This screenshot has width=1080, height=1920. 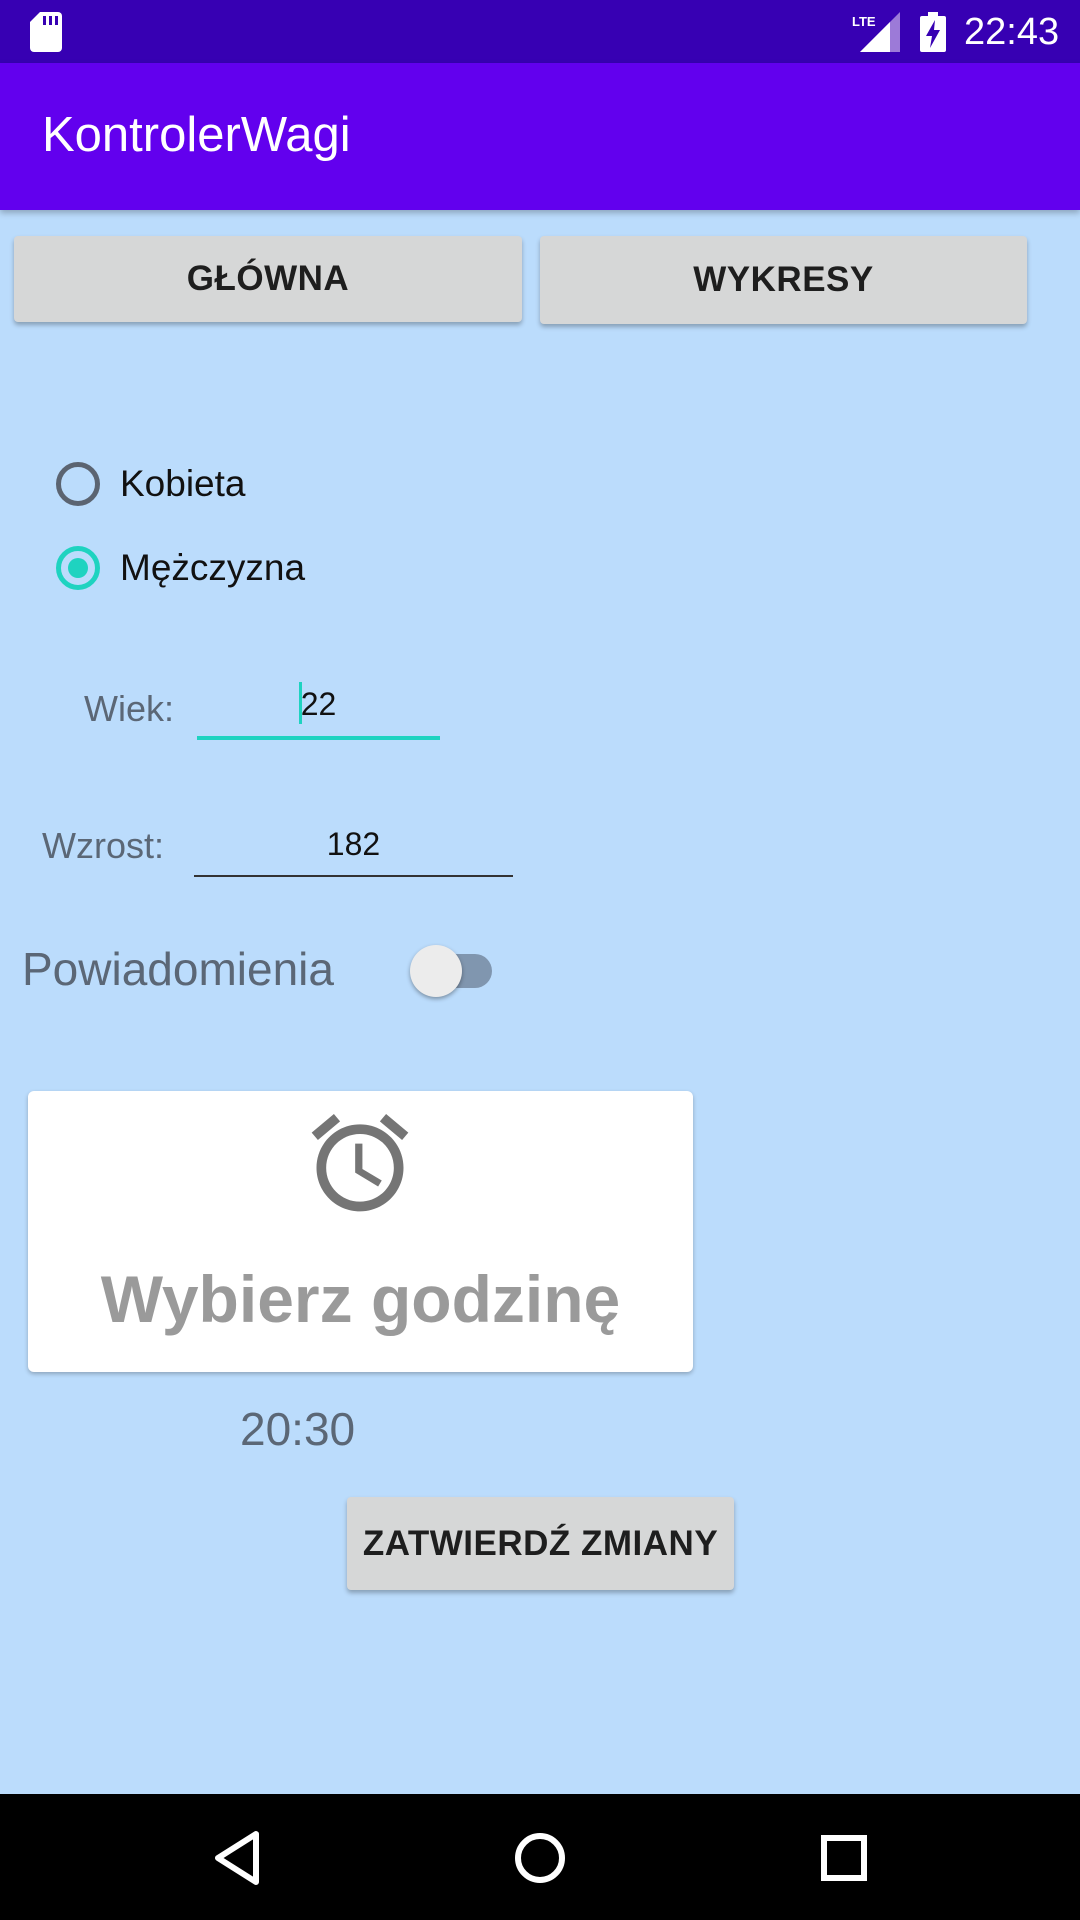 What do you see at coordinates (360, 1162) in the screenshot?
I see `alarm-clock-icon` at bounding box center [360, 1162].